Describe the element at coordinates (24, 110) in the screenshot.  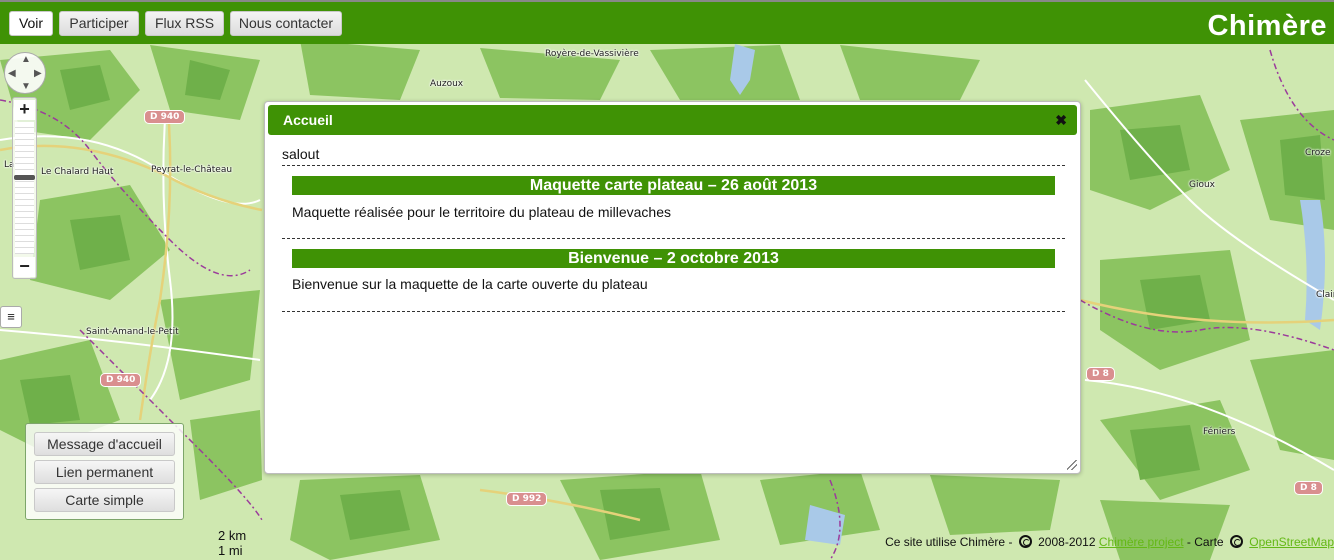
I see `zoom-in-button: +` at that location.